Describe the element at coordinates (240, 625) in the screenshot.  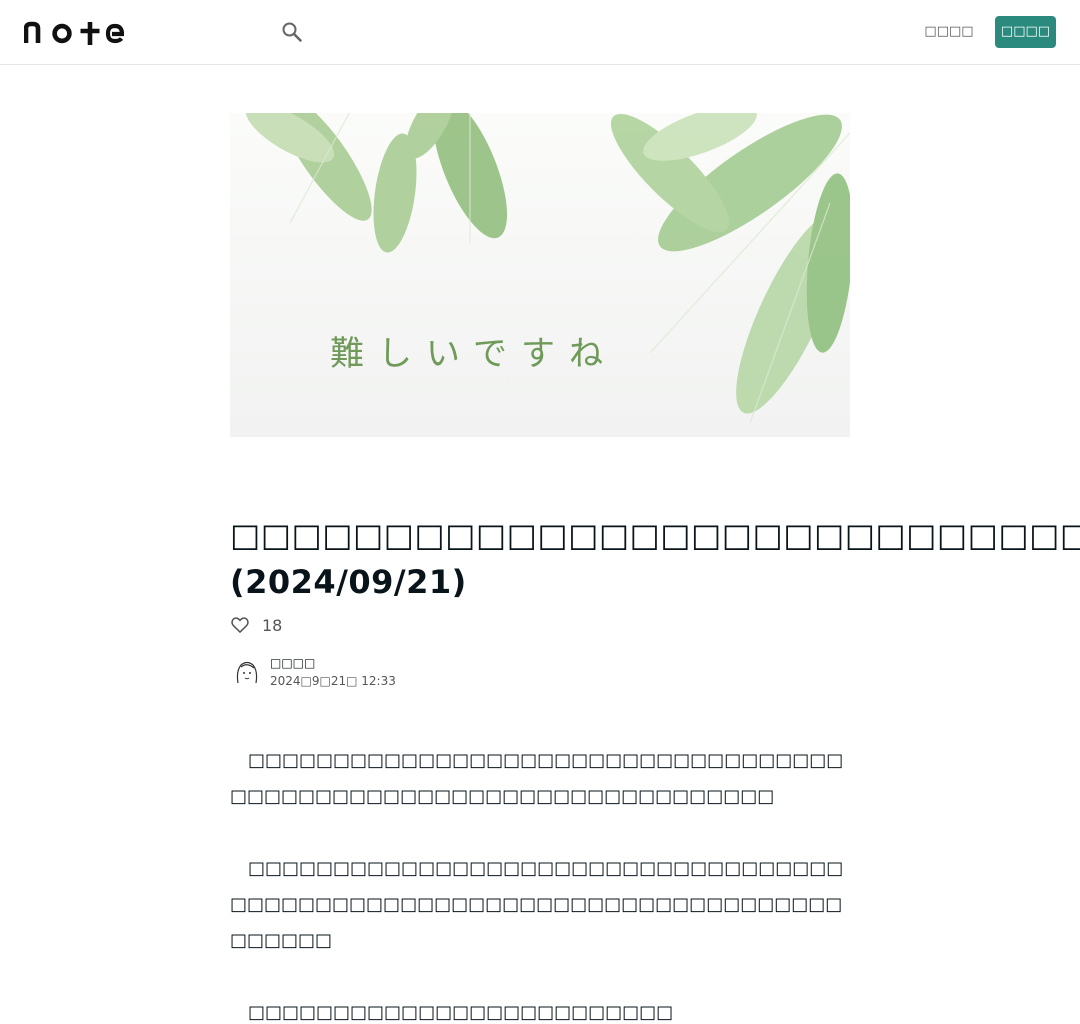
I see `heart-icon` at that location.